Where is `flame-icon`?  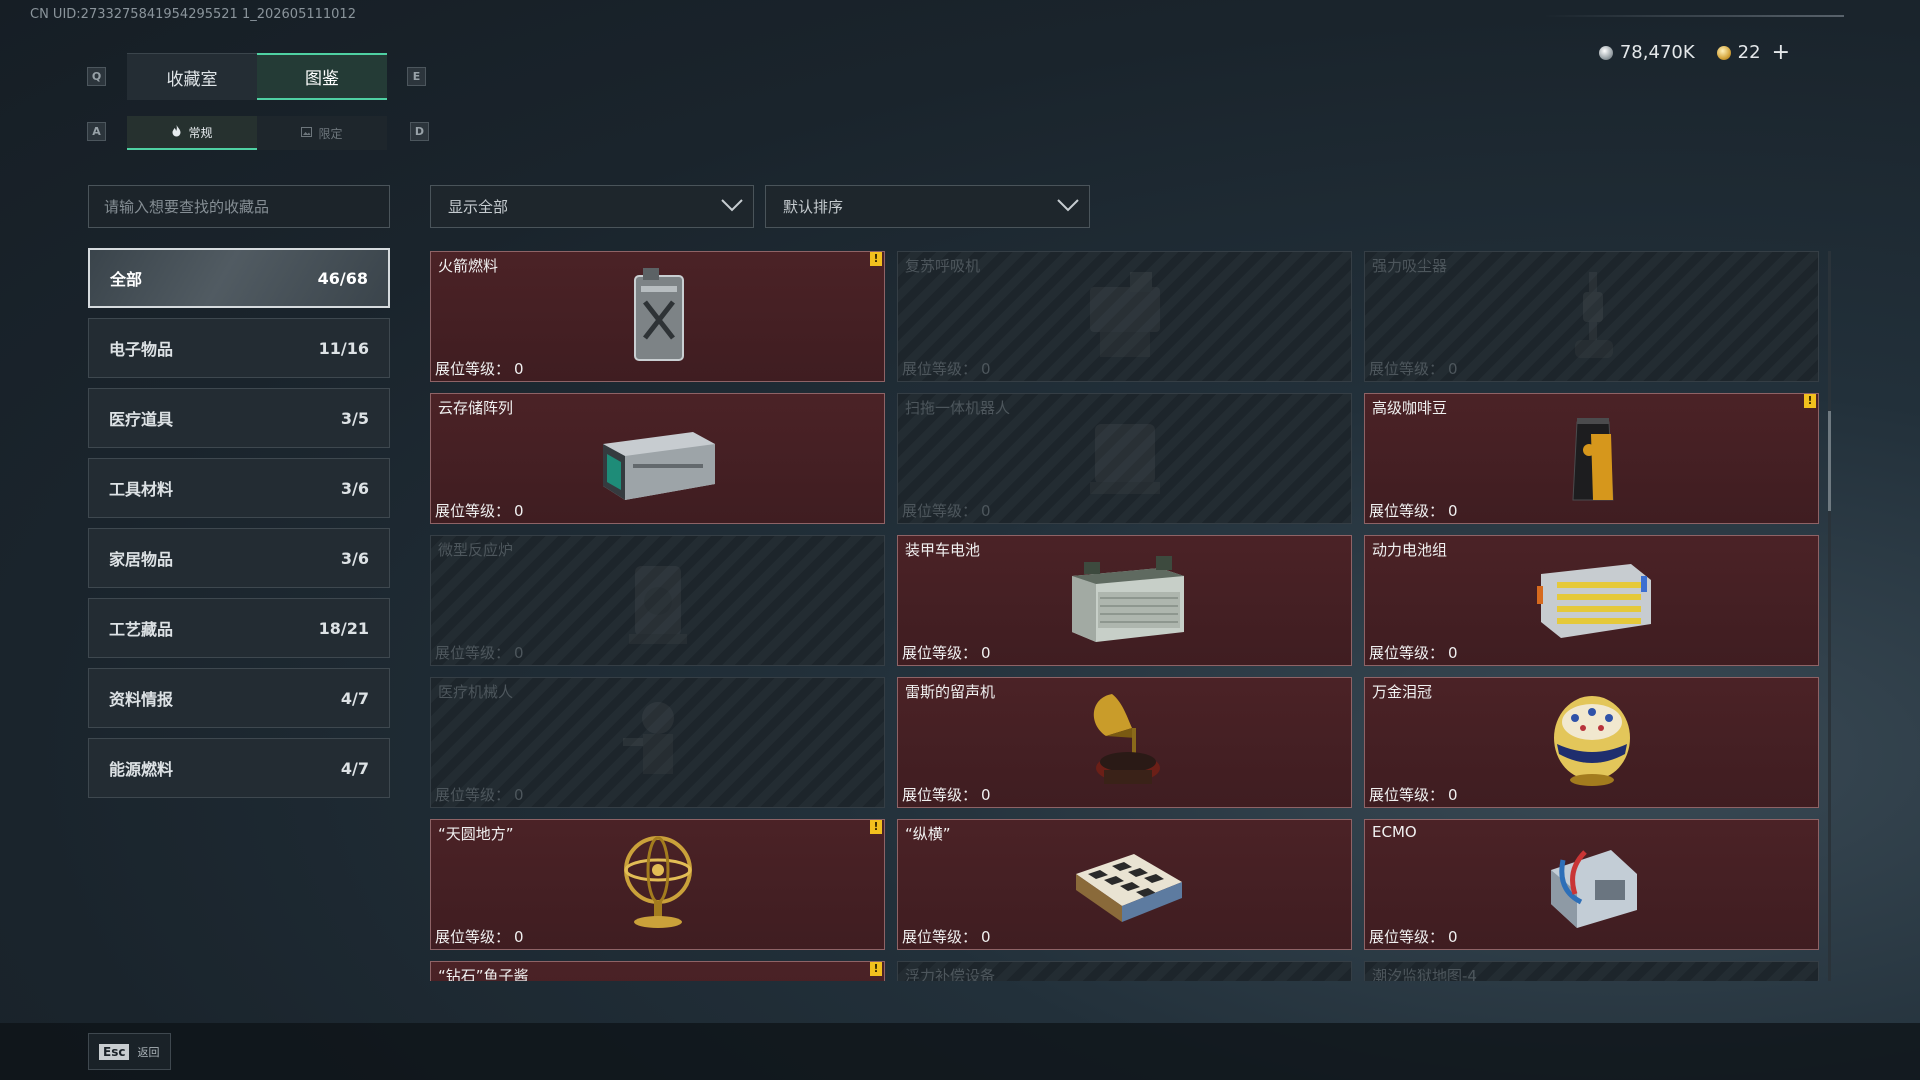 flame-icon is located at coordinates (176, 132).